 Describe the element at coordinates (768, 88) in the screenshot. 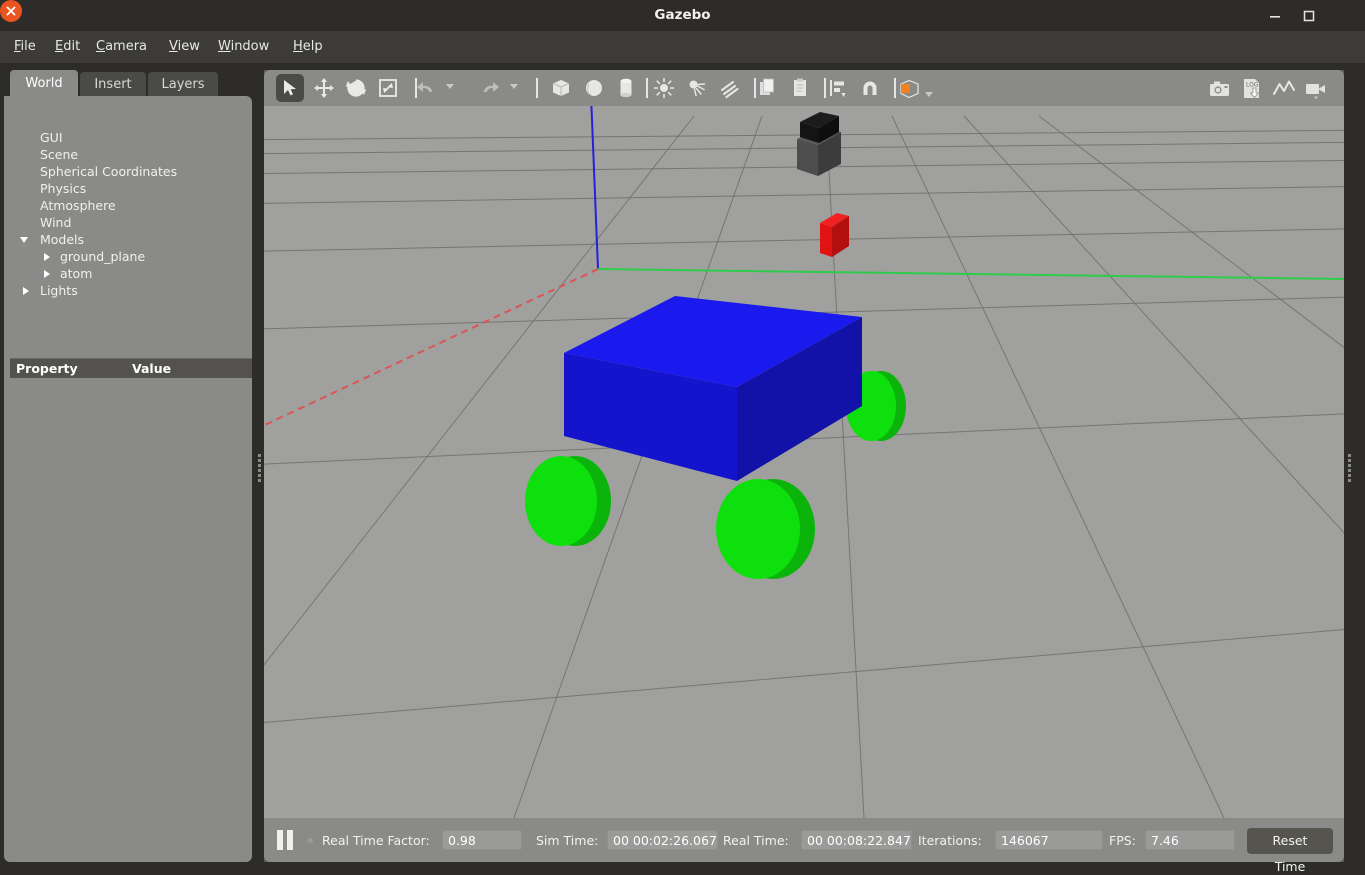

I see `copy-button` at that location.